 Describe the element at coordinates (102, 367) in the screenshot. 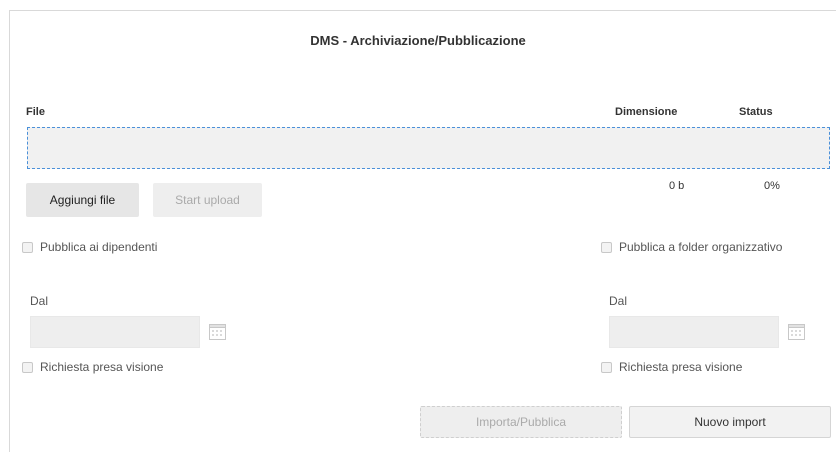

I see `view-request-label-left: Richiesta presa visione` at that location.